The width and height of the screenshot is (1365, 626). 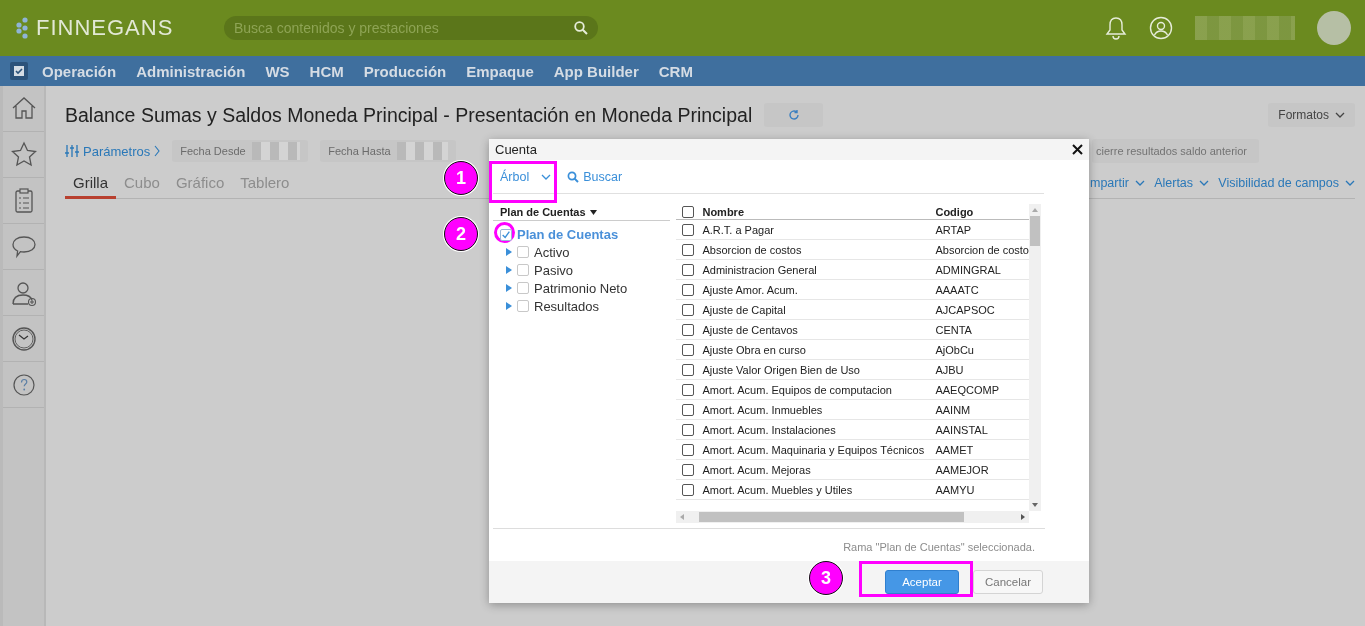 I want to click on table-cell-text: AJBU, so click(x=950, y=369).